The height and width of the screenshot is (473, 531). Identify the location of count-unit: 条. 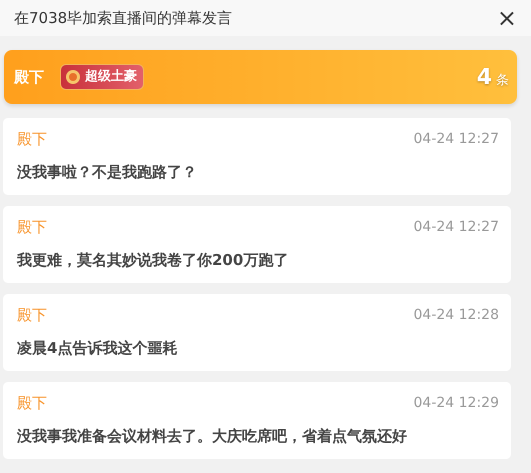
(502, 81).